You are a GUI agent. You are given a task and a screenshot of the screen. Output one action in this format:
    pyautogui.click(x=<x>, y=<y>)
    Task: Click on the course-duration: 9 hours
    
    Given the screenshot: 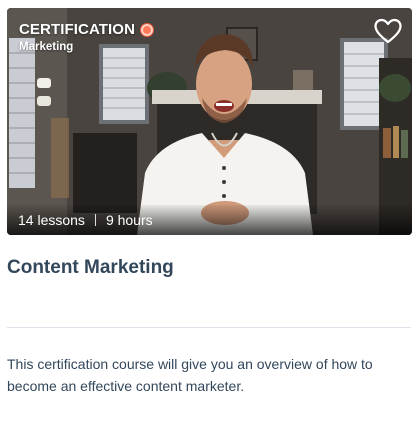 What is the action you would take?
    pyautogui.click(x=129, y=220)
    